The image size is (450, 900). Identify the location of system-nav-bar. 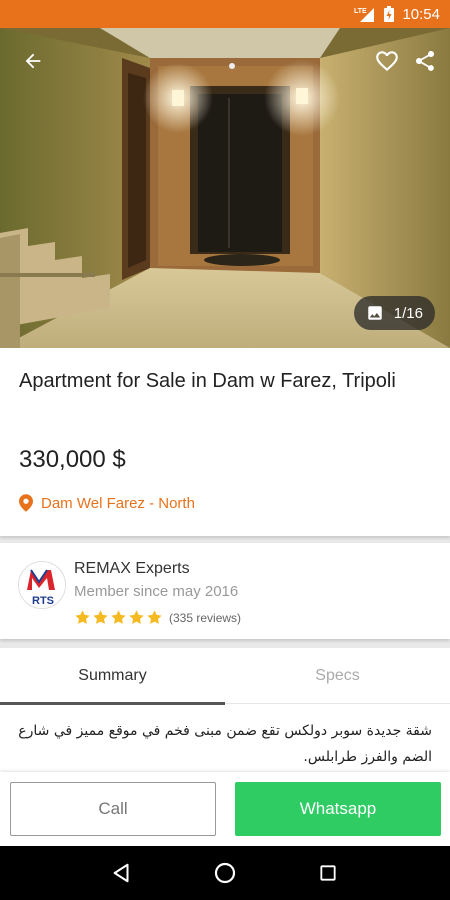
(225, 873).